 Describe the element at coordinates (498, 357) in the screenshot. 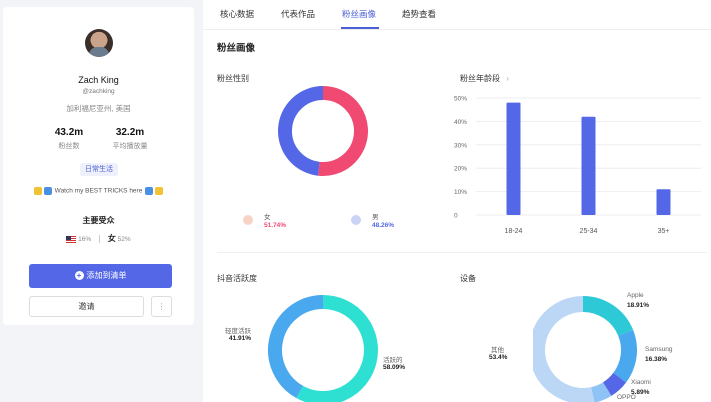

I see `device-pct-other: 53.4%` at that location.